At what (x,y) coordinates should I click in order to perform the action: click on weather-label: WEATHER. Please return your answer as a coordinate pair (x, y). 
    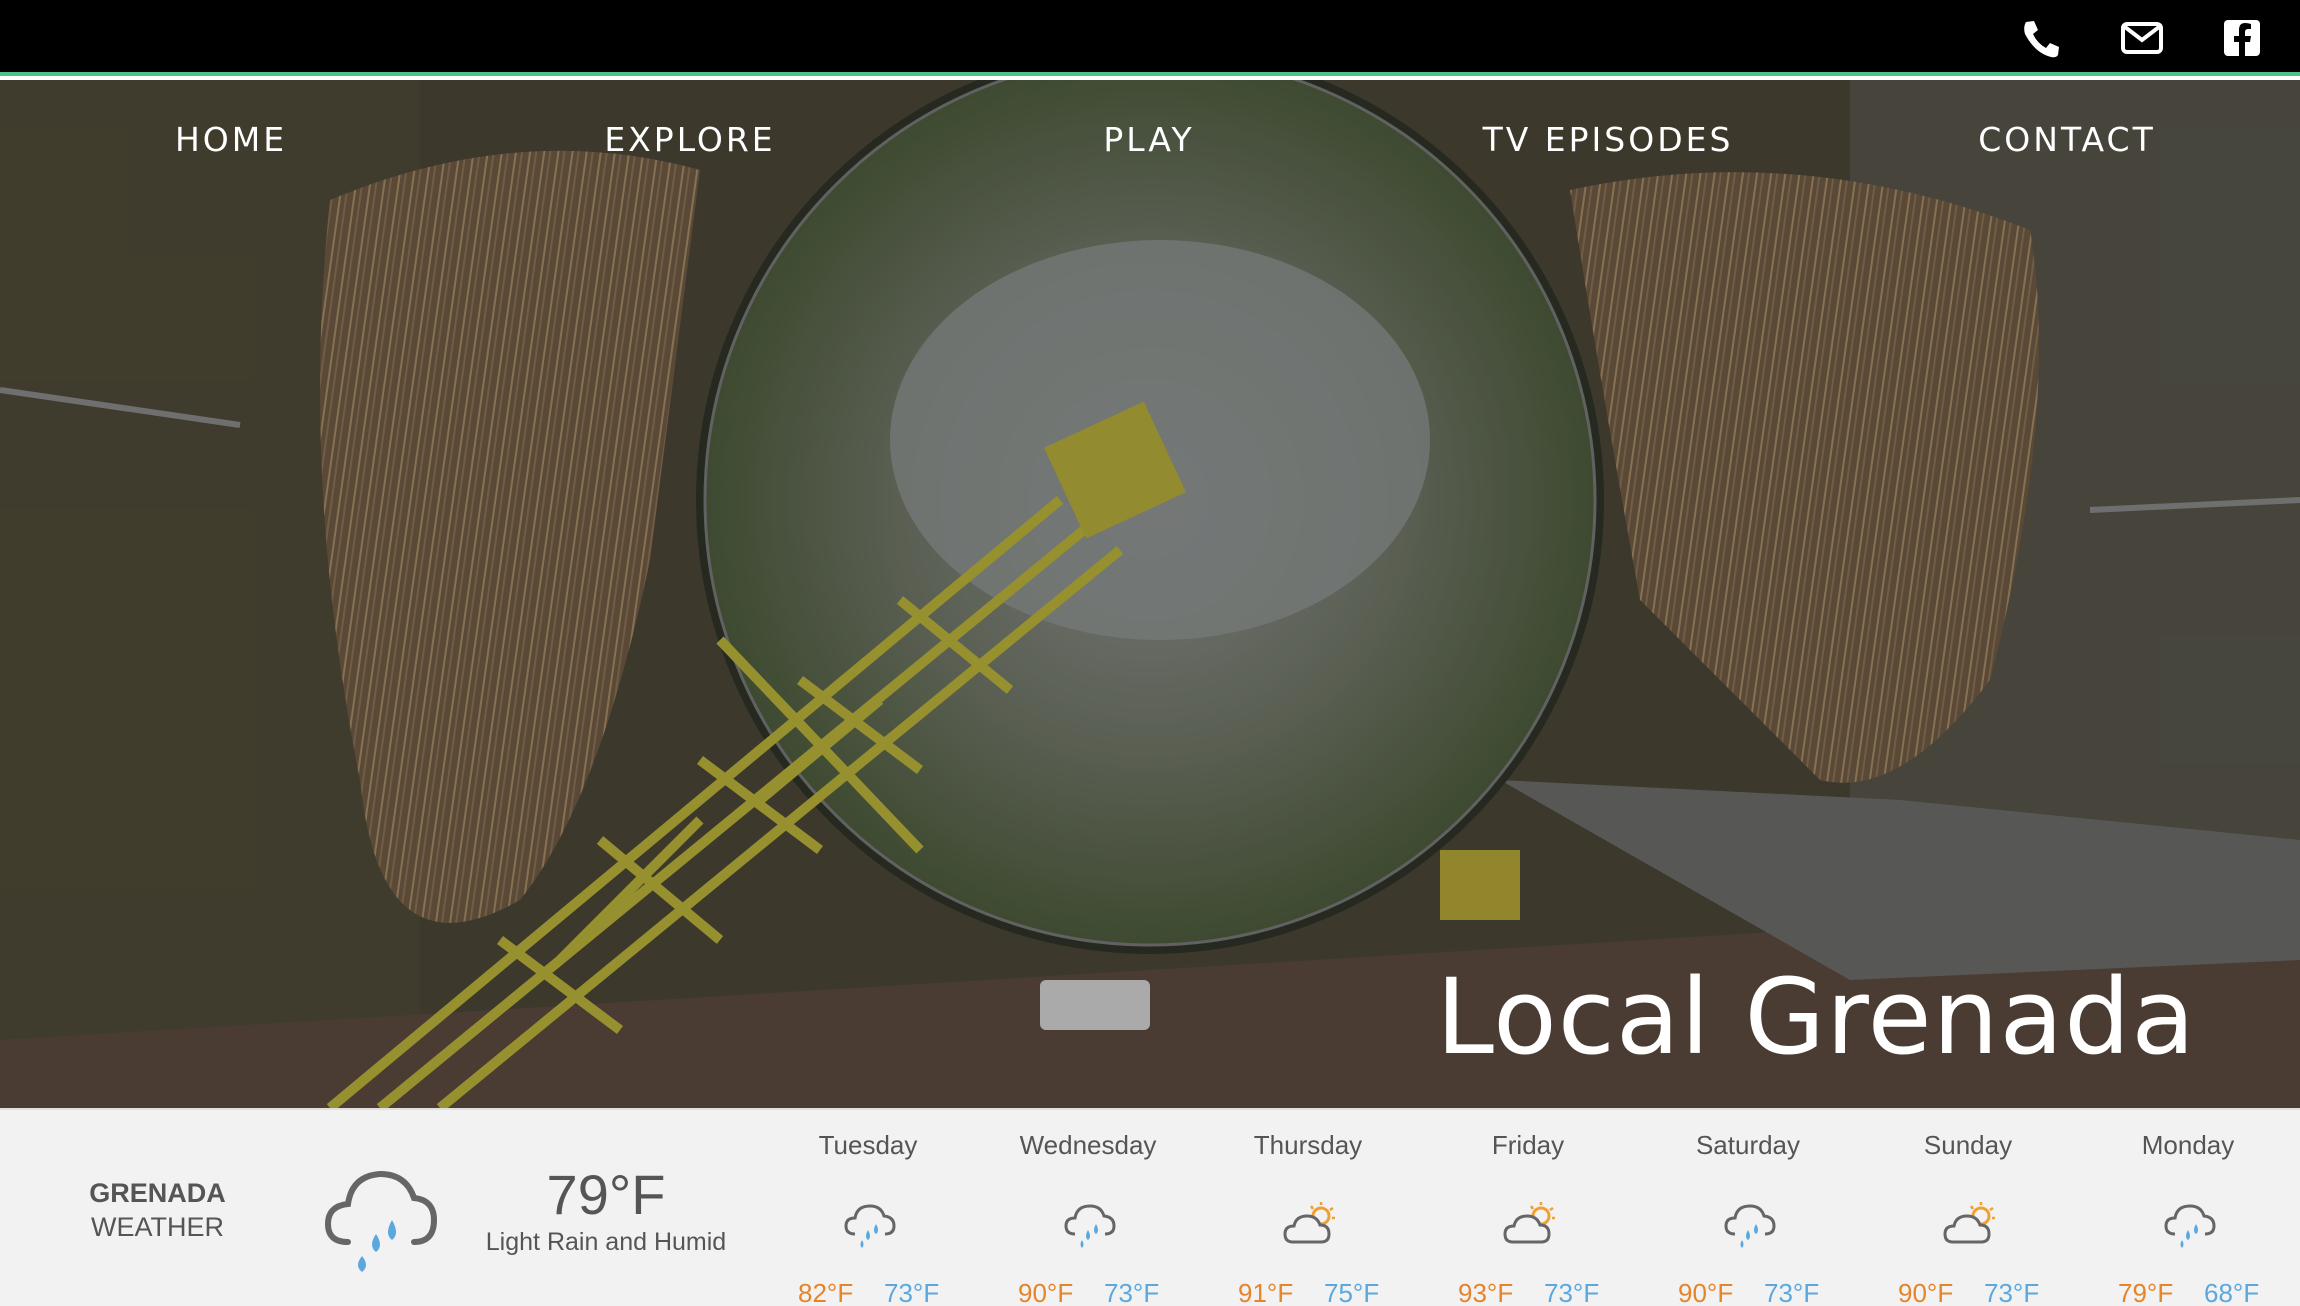
    Looking at the image, I should click on (157, 1227).